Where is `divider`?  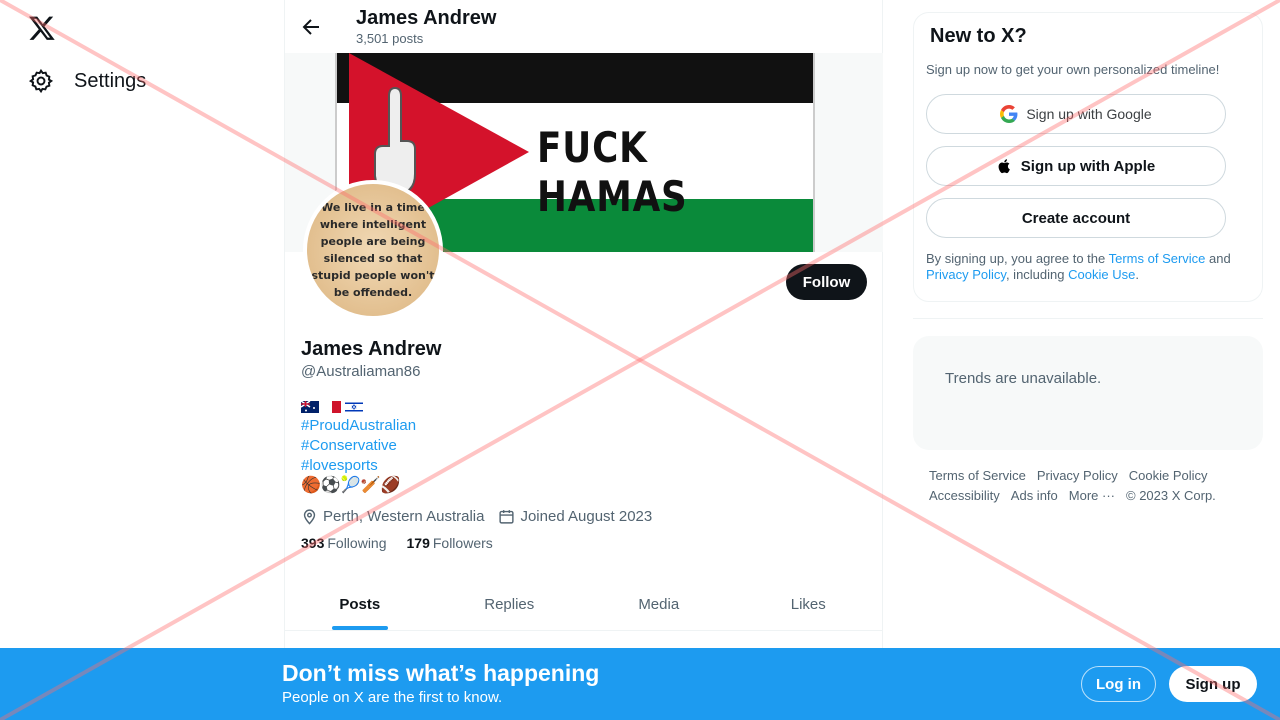 divider is located at coordinates (1088, 318).